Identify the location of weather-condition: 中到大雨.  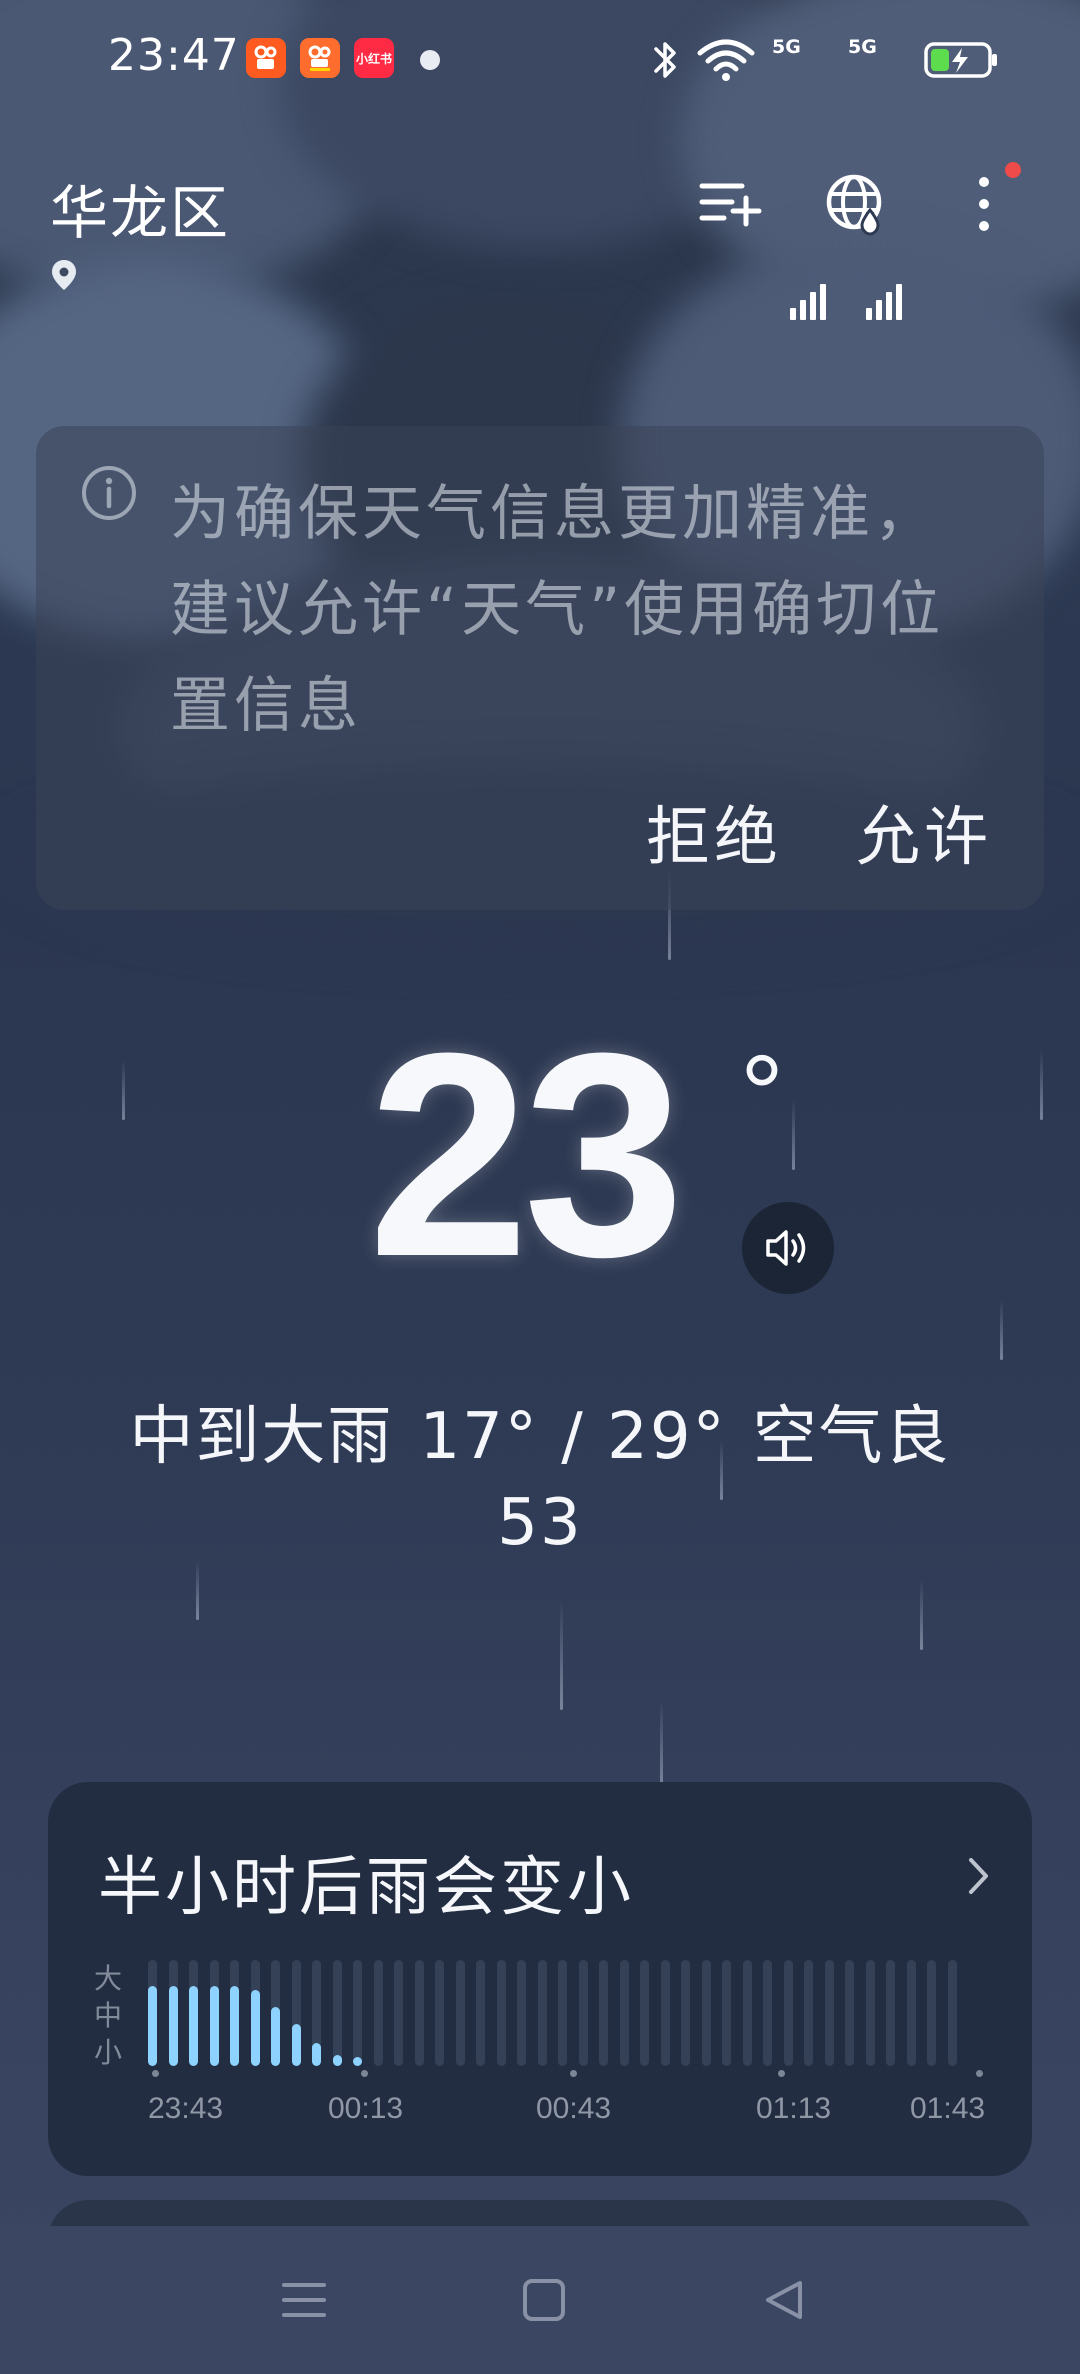
(261, 1437).